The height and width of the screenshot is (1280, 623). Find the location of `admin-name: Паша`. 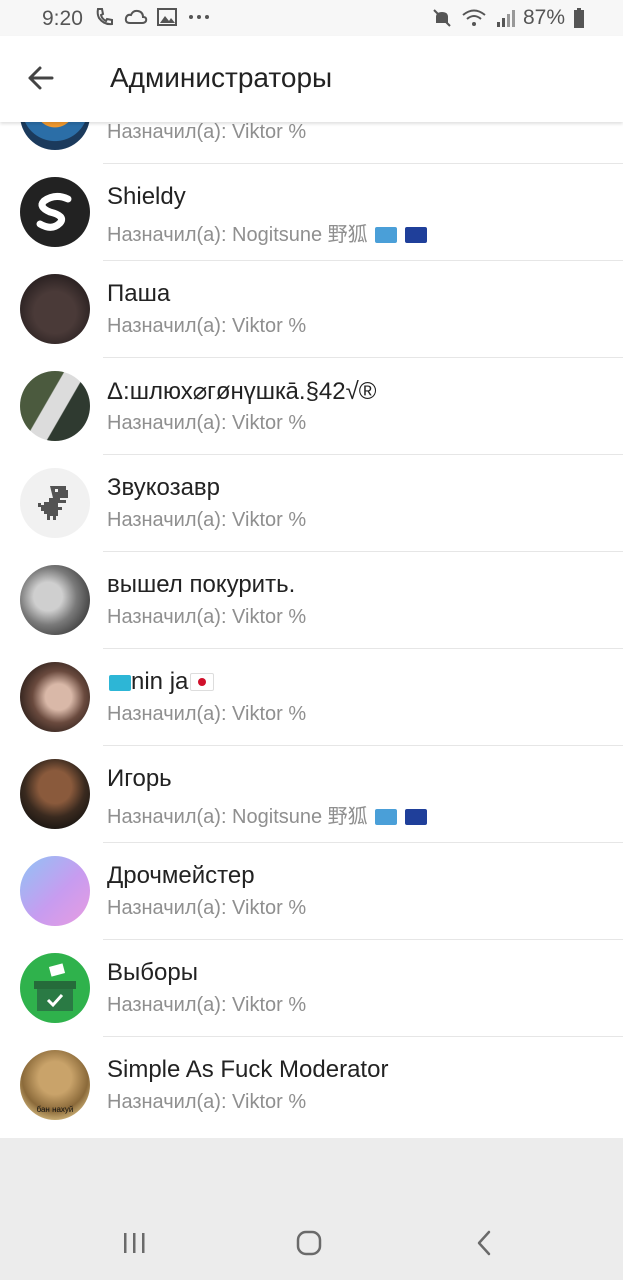

admin-name: Паша is located at coordinates (139, 293).